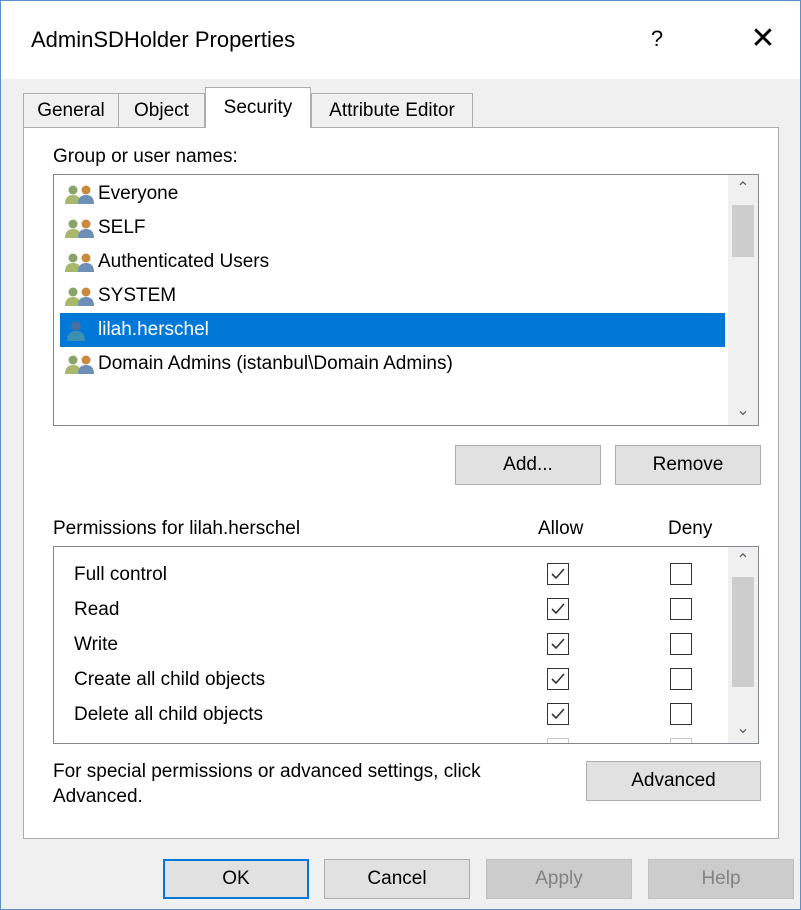  Describe the element at coordinates (258, 107) in the screenshot. I see `tab-security: Security` at that location.